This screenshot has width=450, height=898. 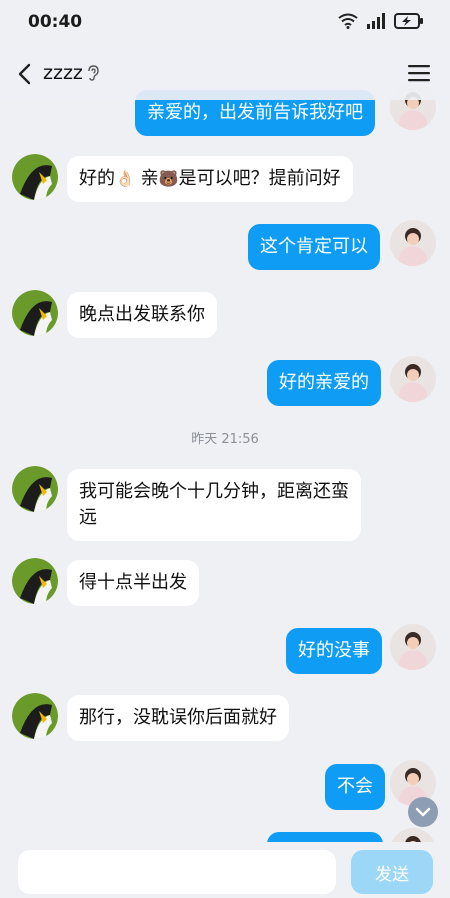 What do you see at coordinates (408, 21) in the screenshot?
I see `battery-charging-icon` at bounding box center [408, 21].